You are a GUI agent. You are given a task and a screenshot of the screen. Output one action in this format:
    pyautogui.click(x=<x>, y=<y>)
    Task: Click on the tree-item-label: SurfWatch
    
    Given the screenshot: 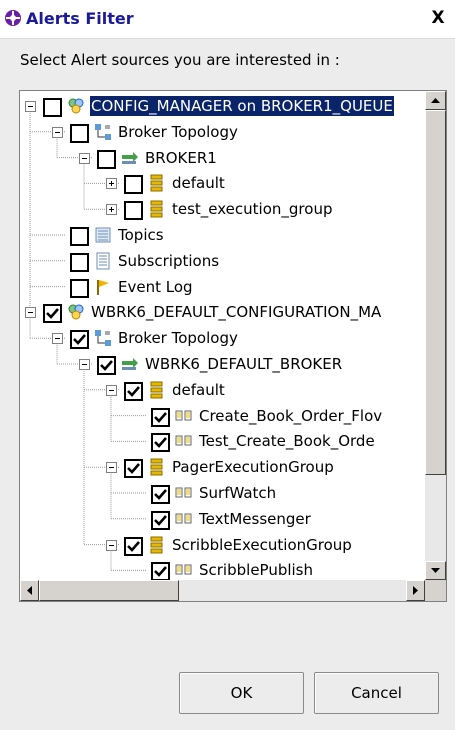 What is the action you would take?
    pyautogui.click(x=238, y=493)
    